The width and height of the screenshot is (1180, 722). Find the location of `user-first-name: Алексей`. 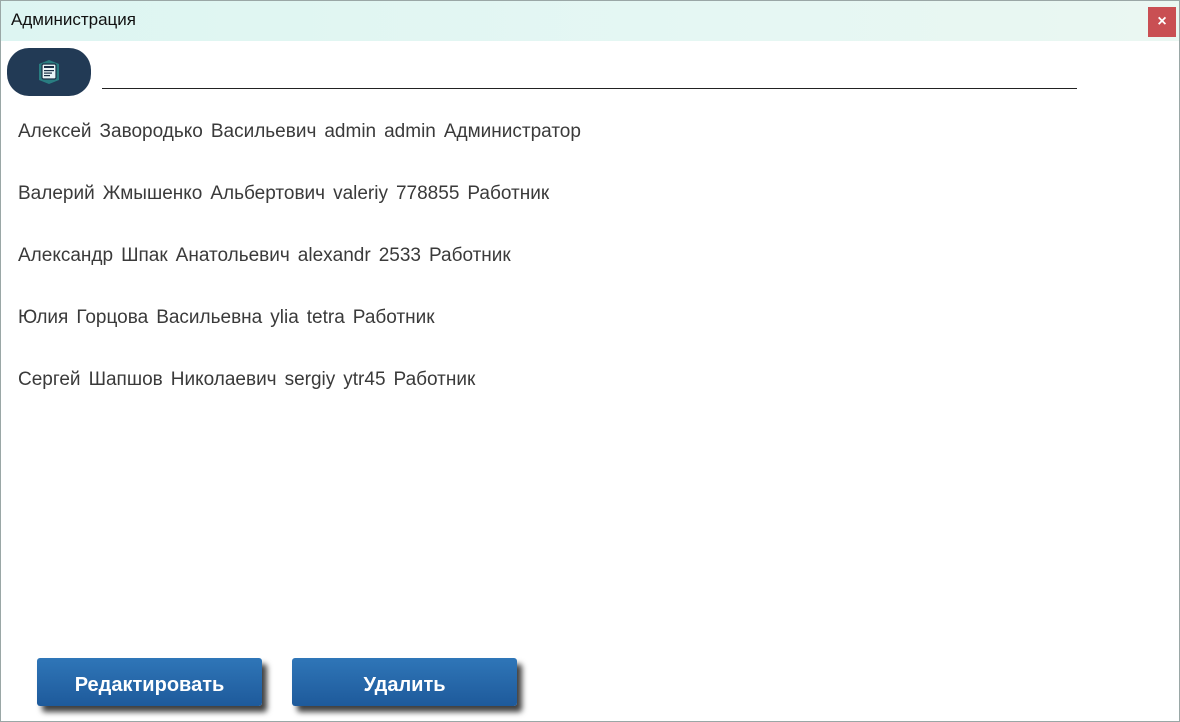

user-first-name: Алексей is located at coordinates (55, 131).